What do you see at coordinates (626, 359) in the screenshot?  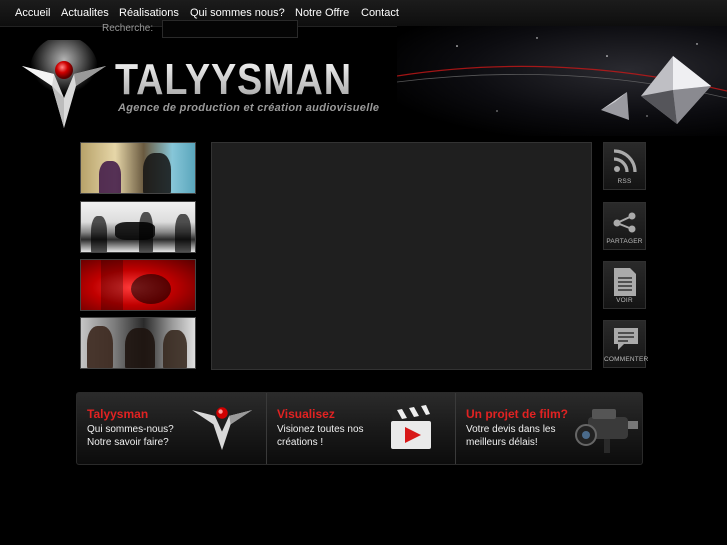 I see `comment-label: COMMENTER` at bounding box center [626, 359].